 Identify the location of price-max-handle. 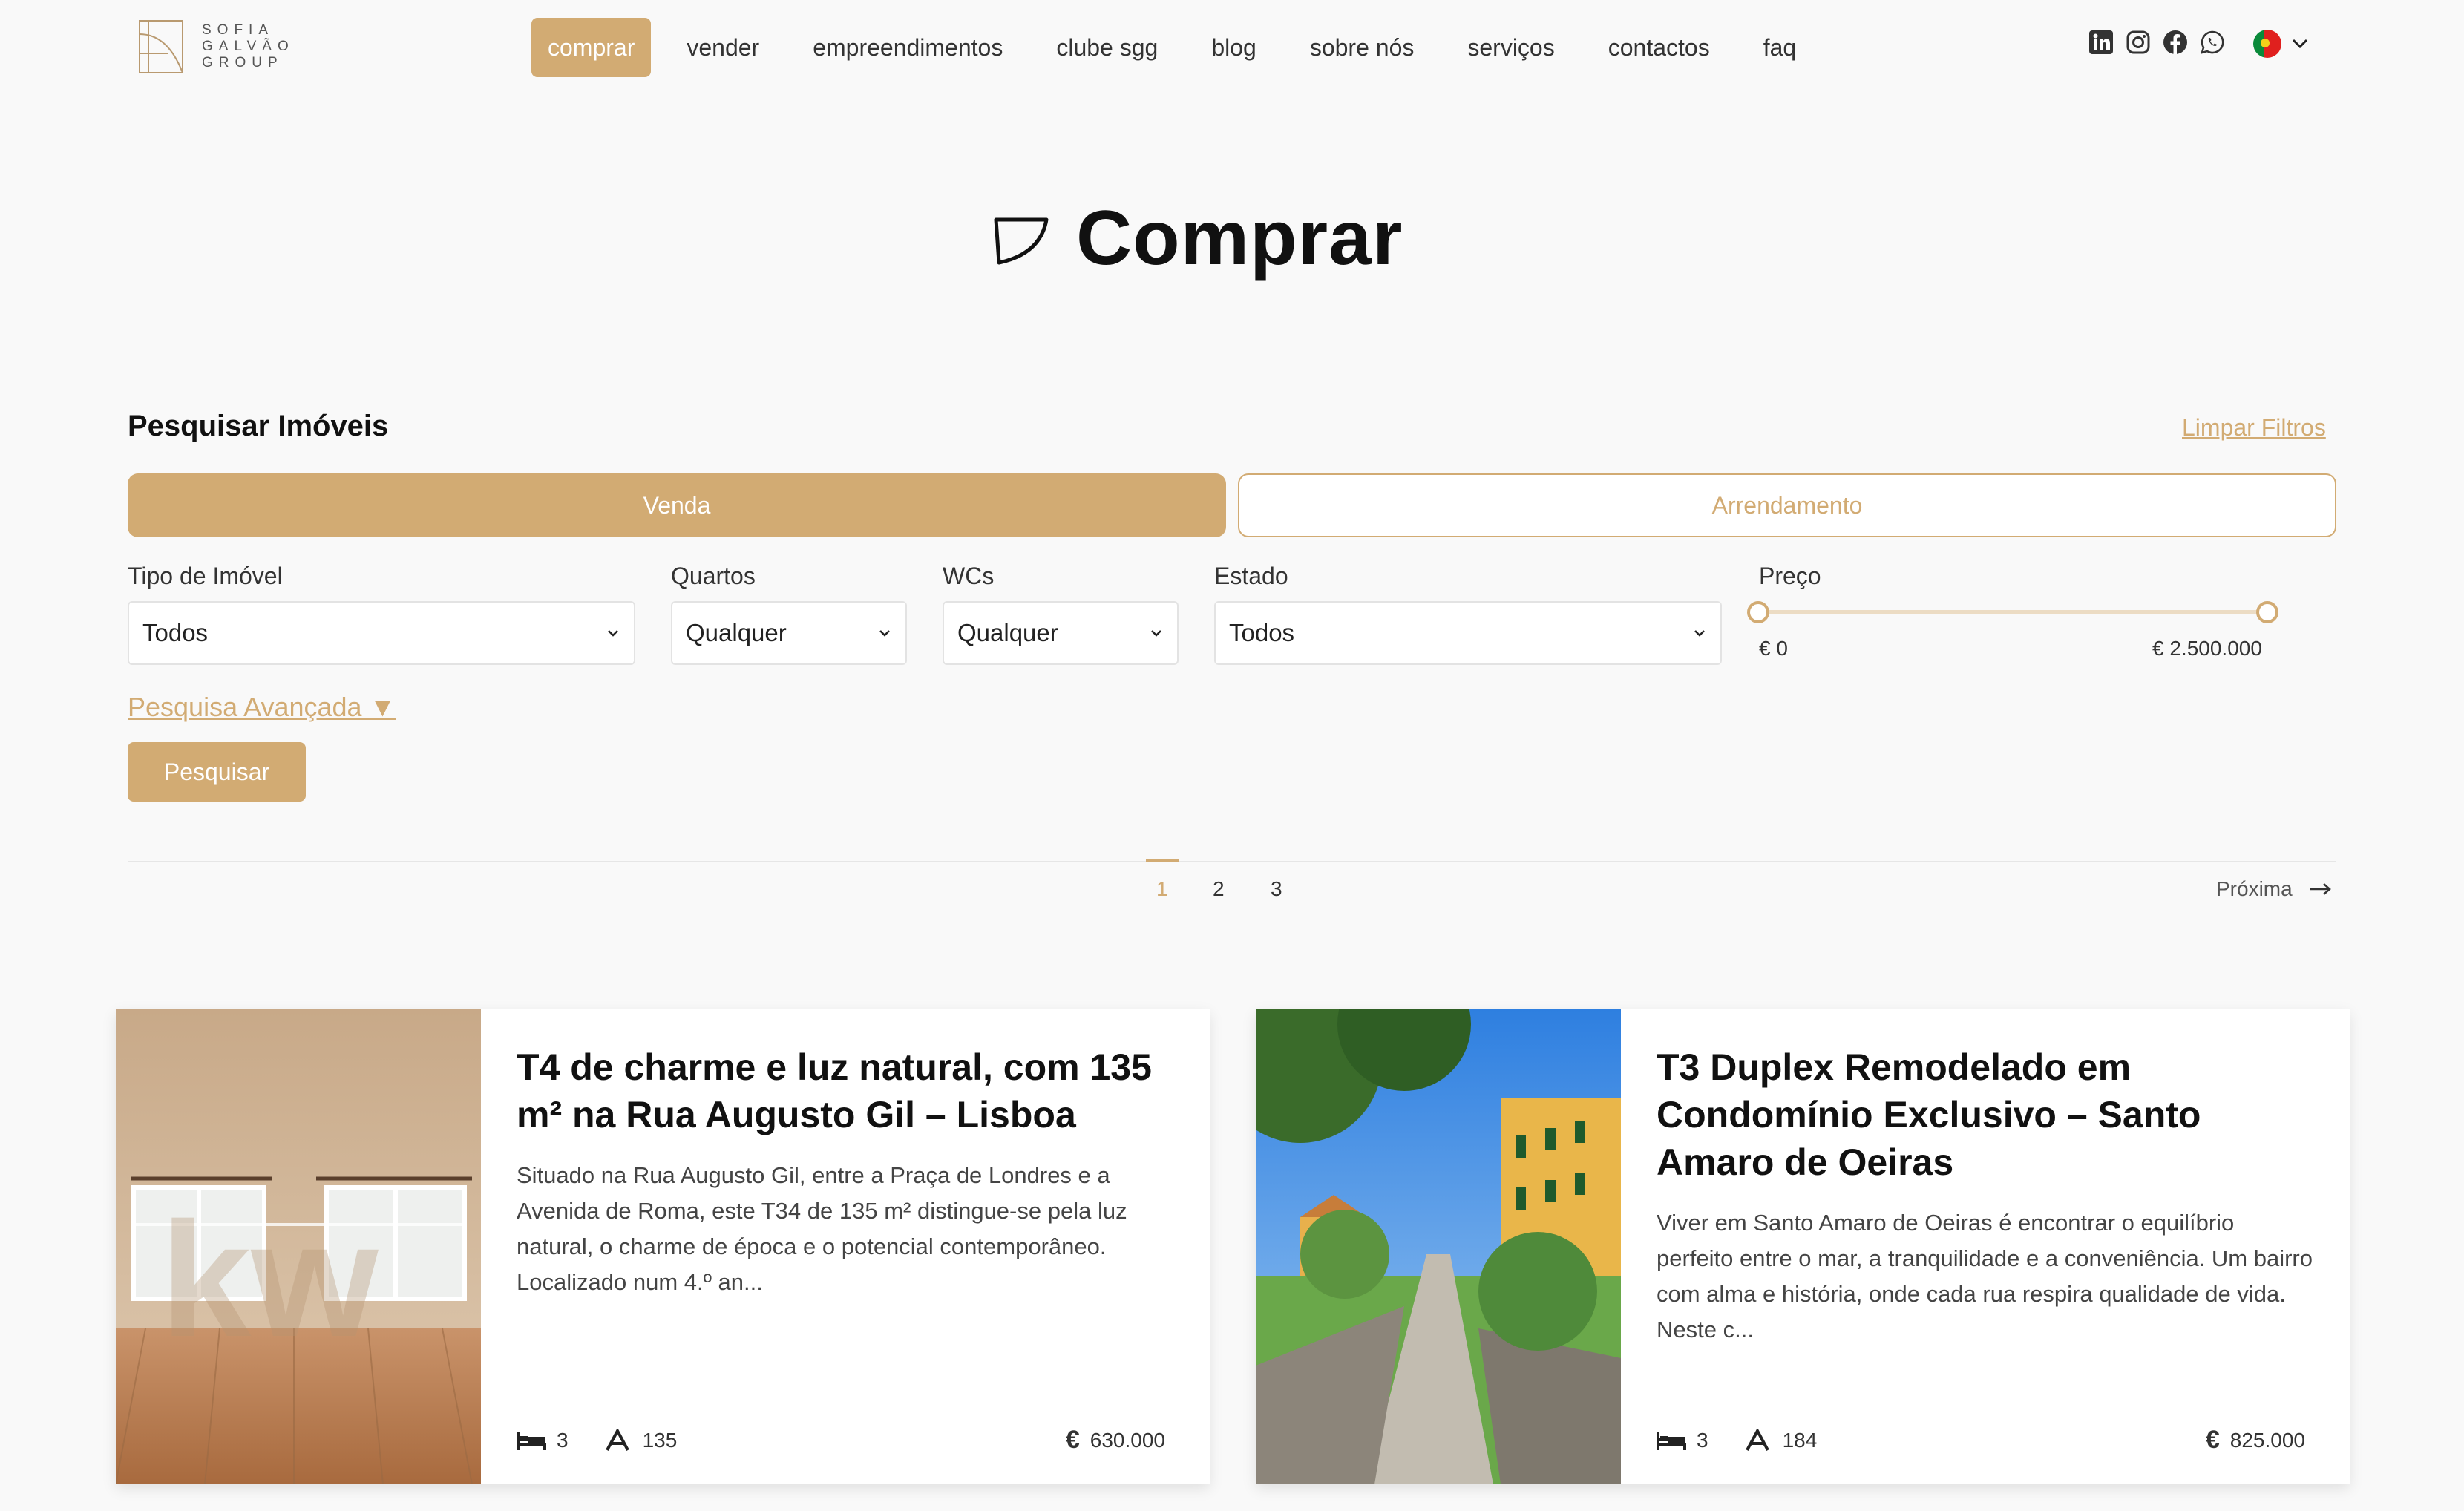
(2267, 612).